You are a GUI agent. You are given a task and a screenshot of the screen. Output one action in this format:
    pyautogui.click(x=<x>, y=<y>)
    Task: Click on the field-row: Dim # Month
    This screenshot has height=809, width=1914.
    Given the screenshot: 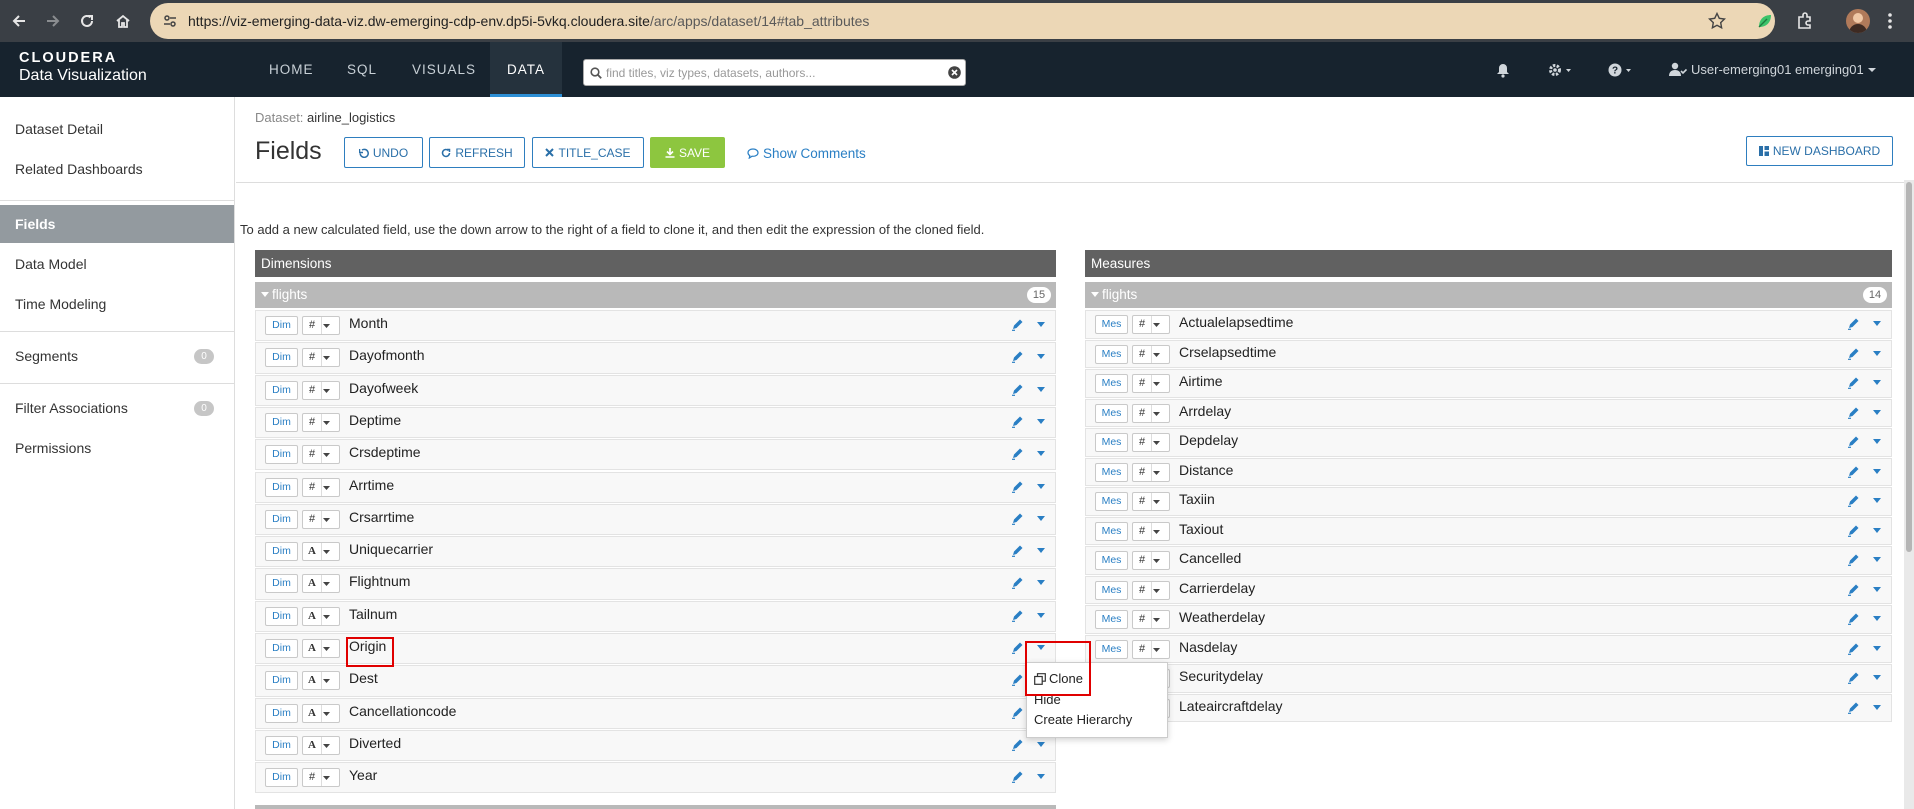 What is the action you would take?
    pyautogui.click(x=655, y=326)
    